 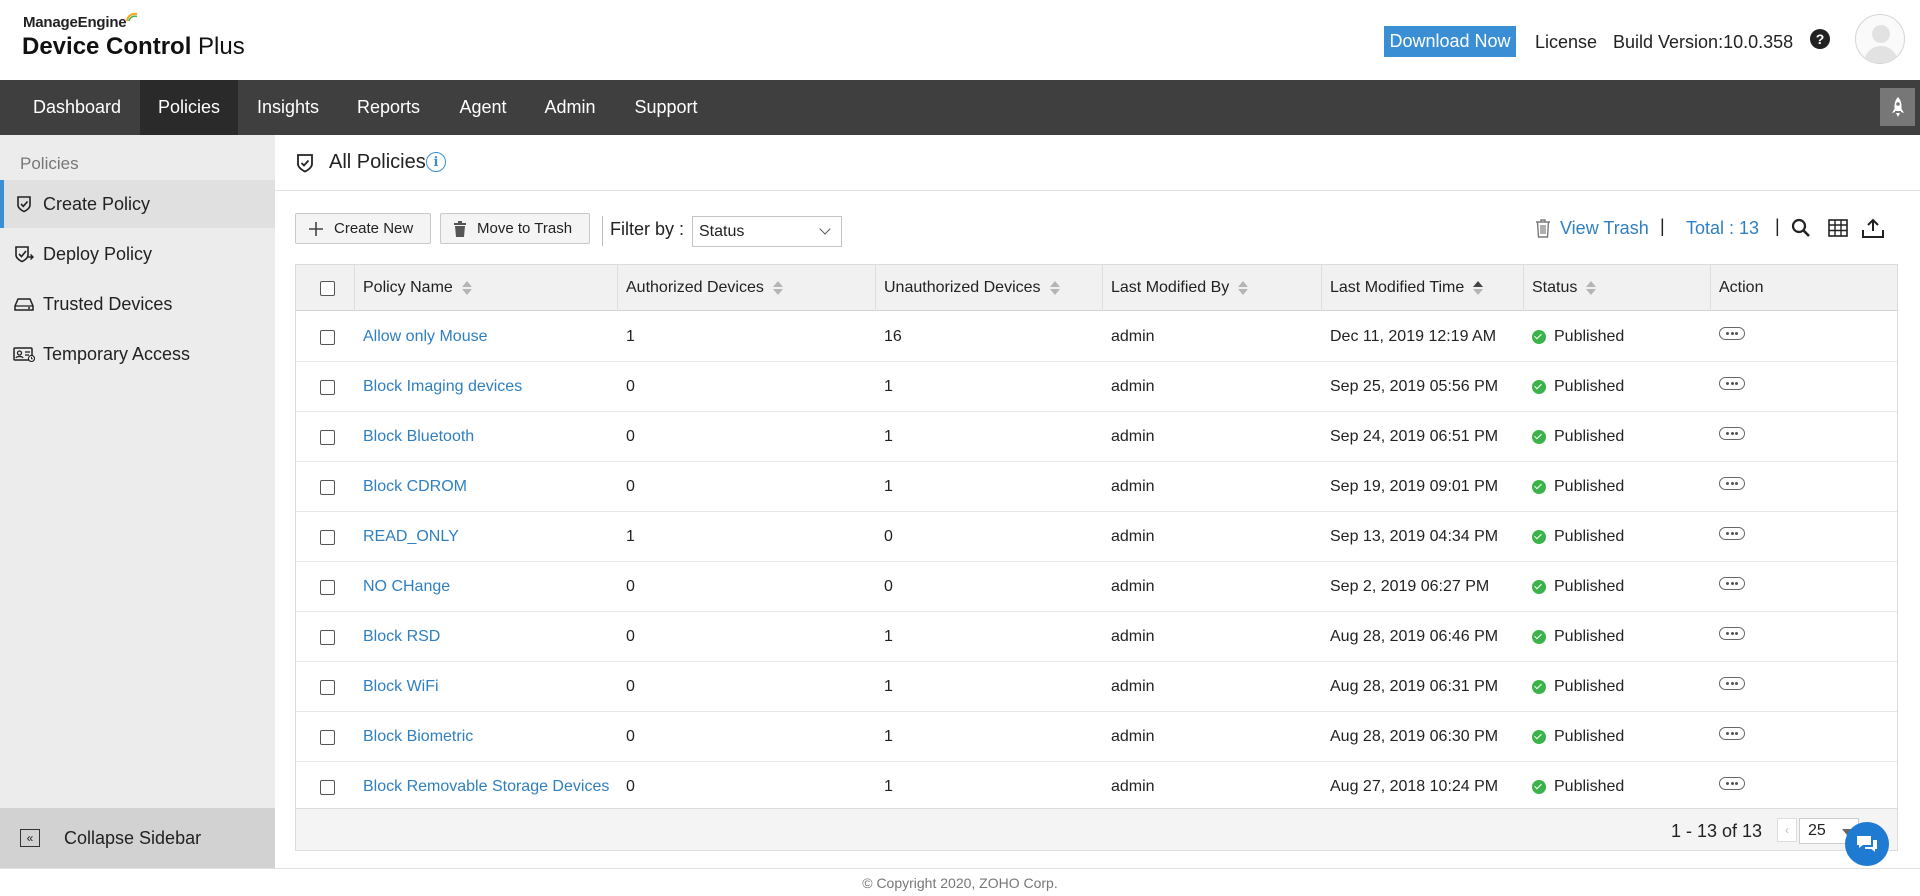 I want to click on nav-insights: Insights, so click(x=288, y=107).